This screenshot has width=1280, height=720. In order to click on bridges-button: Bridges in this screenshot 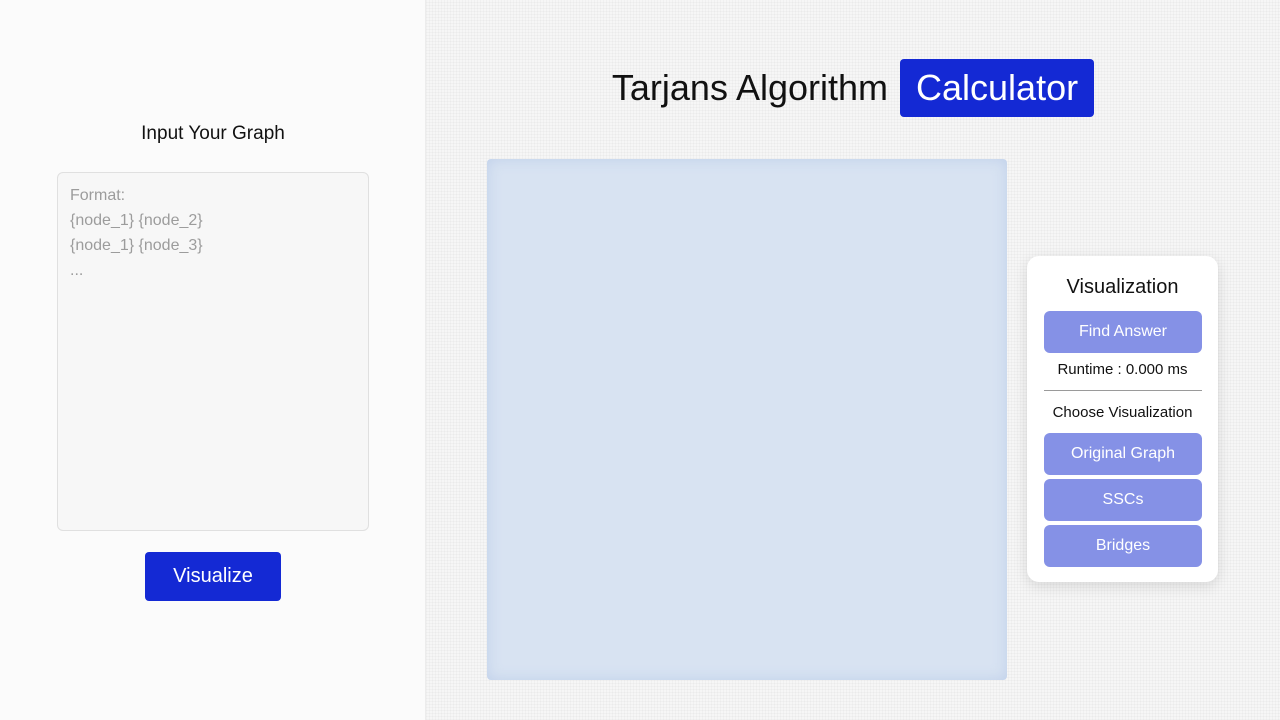, I will do `click(1123, 546)`.